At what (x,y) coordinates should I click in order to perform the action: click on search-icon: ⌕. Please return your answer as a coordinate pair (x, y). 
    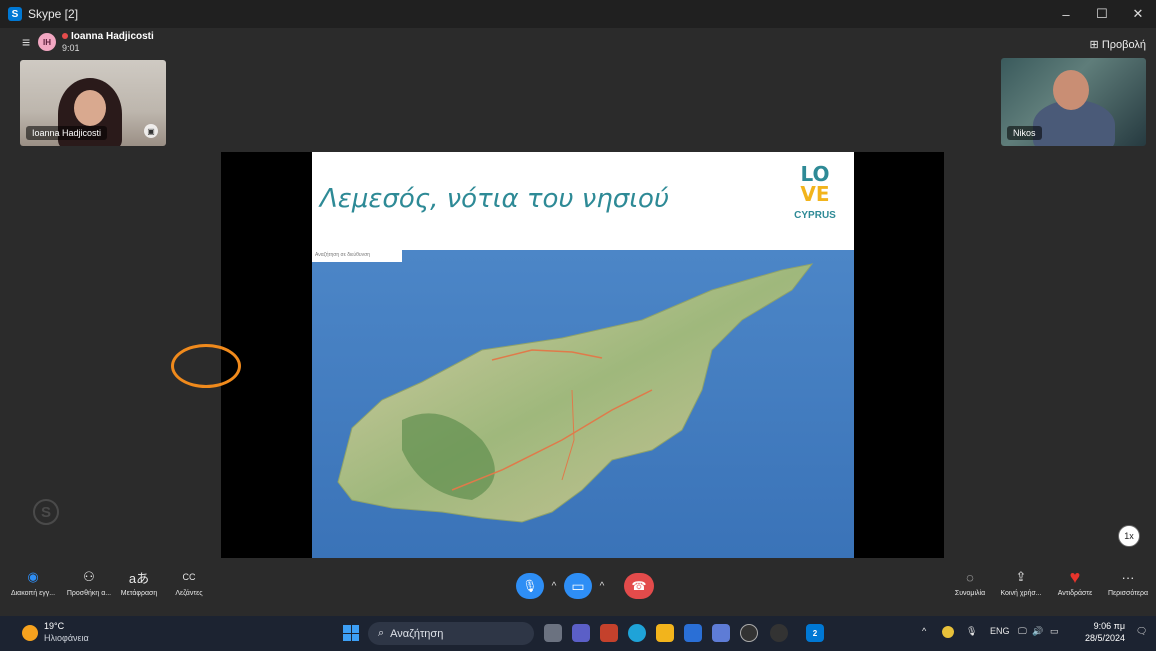
    Looking at the image, I should click on (381, 633).